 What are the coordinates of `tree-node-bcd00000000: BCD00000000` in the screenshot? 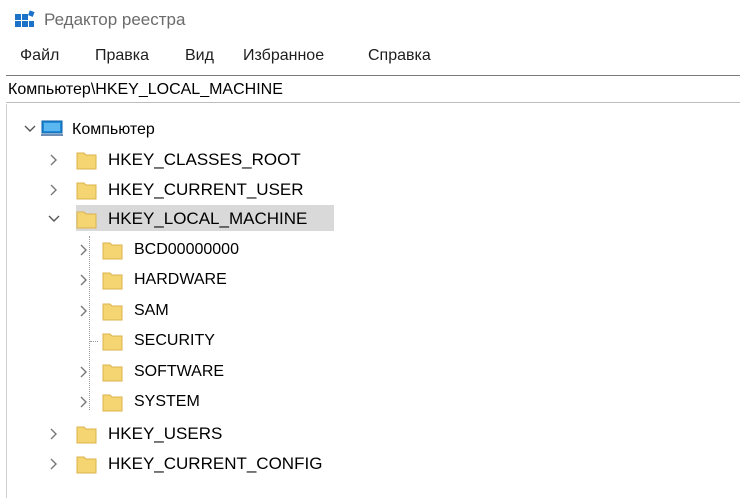 It's located at (216, 250).